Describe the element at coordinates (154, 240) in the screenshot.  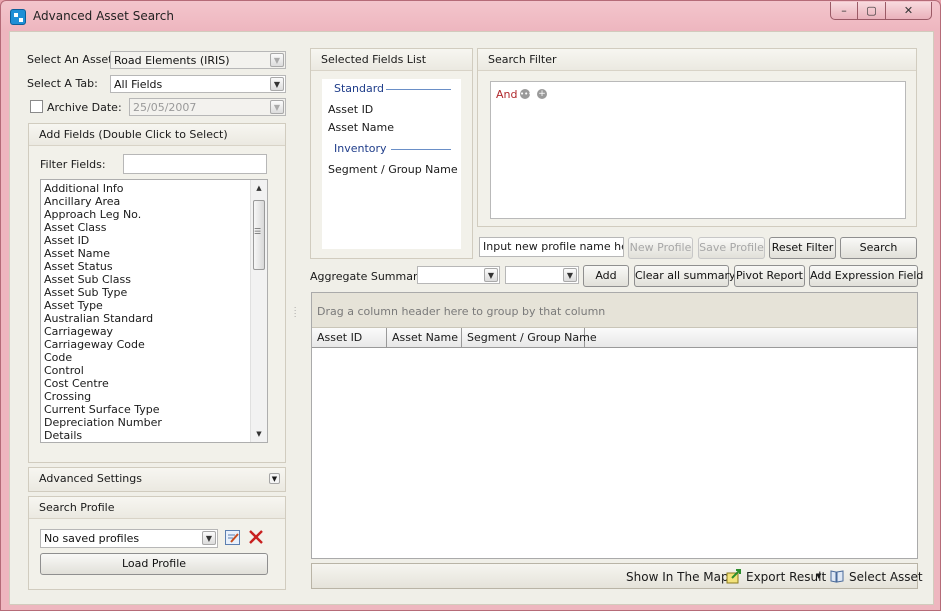
I see `field-list-item: Asset ID` at that location.